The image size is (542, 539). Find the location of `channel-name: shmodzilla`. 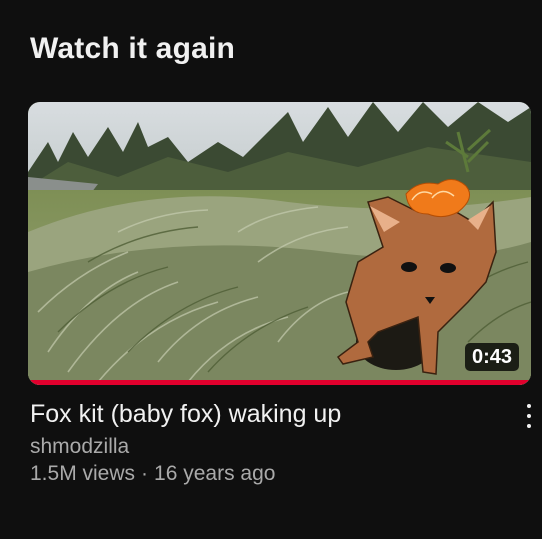

channel-name: shmodzilla is located at coordinates (265, 447).